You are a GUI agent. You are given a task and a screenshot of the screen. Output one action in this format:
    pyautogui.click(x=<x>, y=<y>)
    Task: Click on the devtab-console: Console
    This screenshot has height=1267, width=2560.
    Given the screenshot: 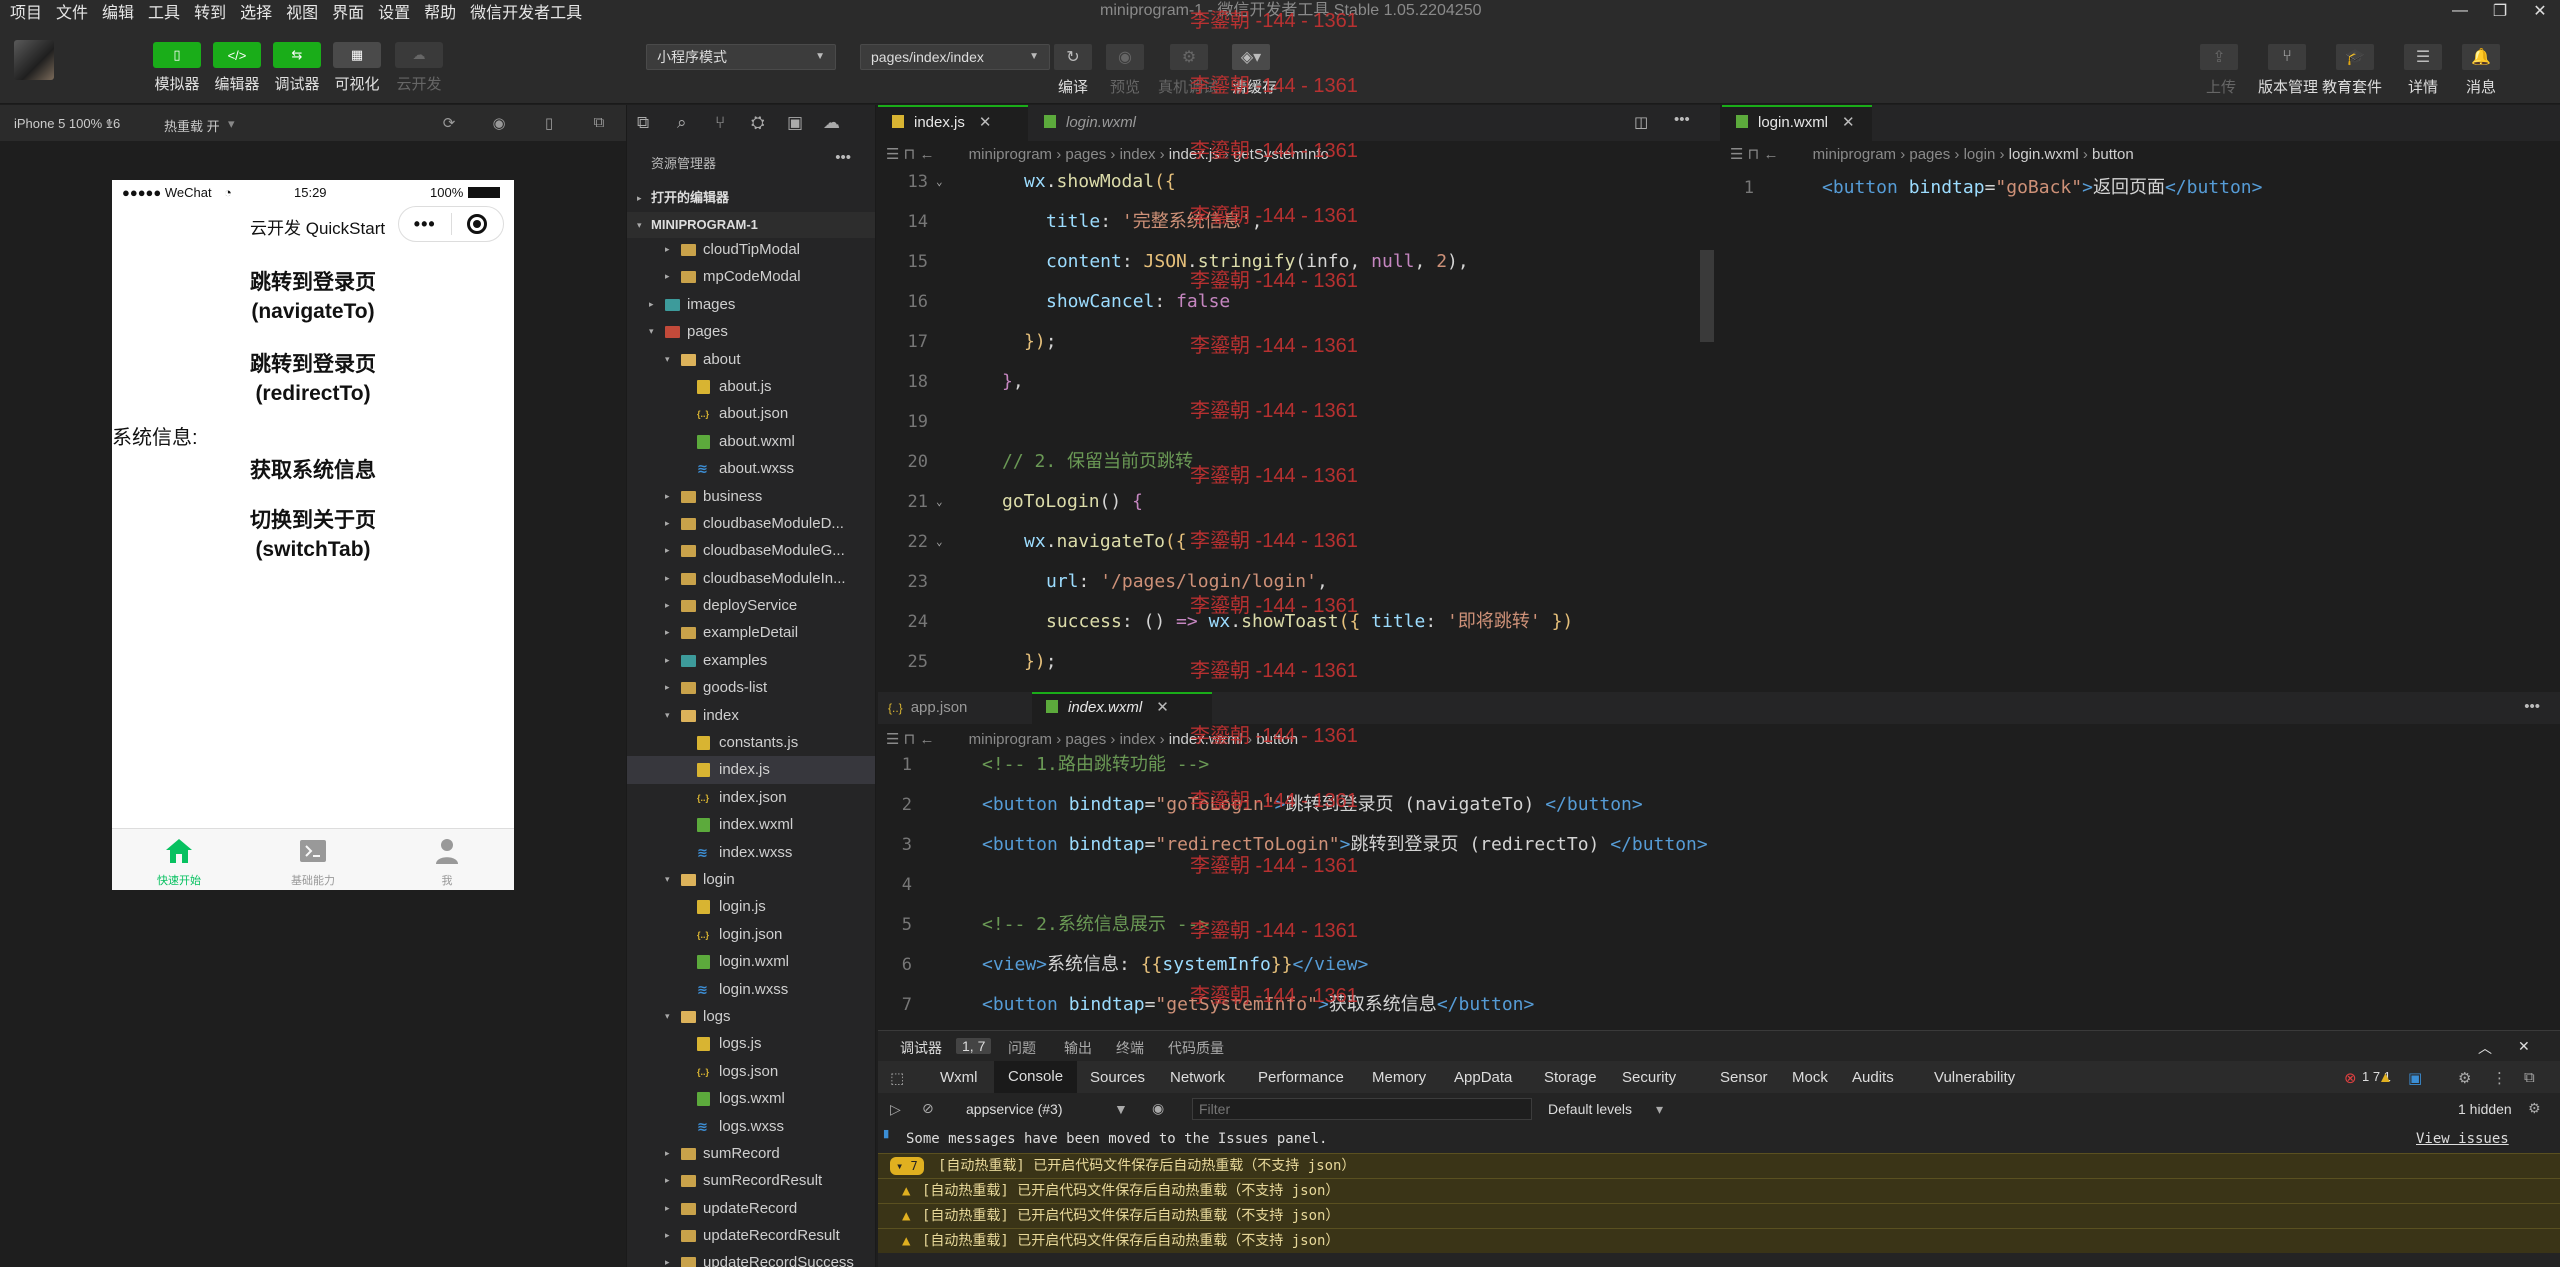 What is the action you would take?
    pyautogui.click(x=1036, y=1077)
    